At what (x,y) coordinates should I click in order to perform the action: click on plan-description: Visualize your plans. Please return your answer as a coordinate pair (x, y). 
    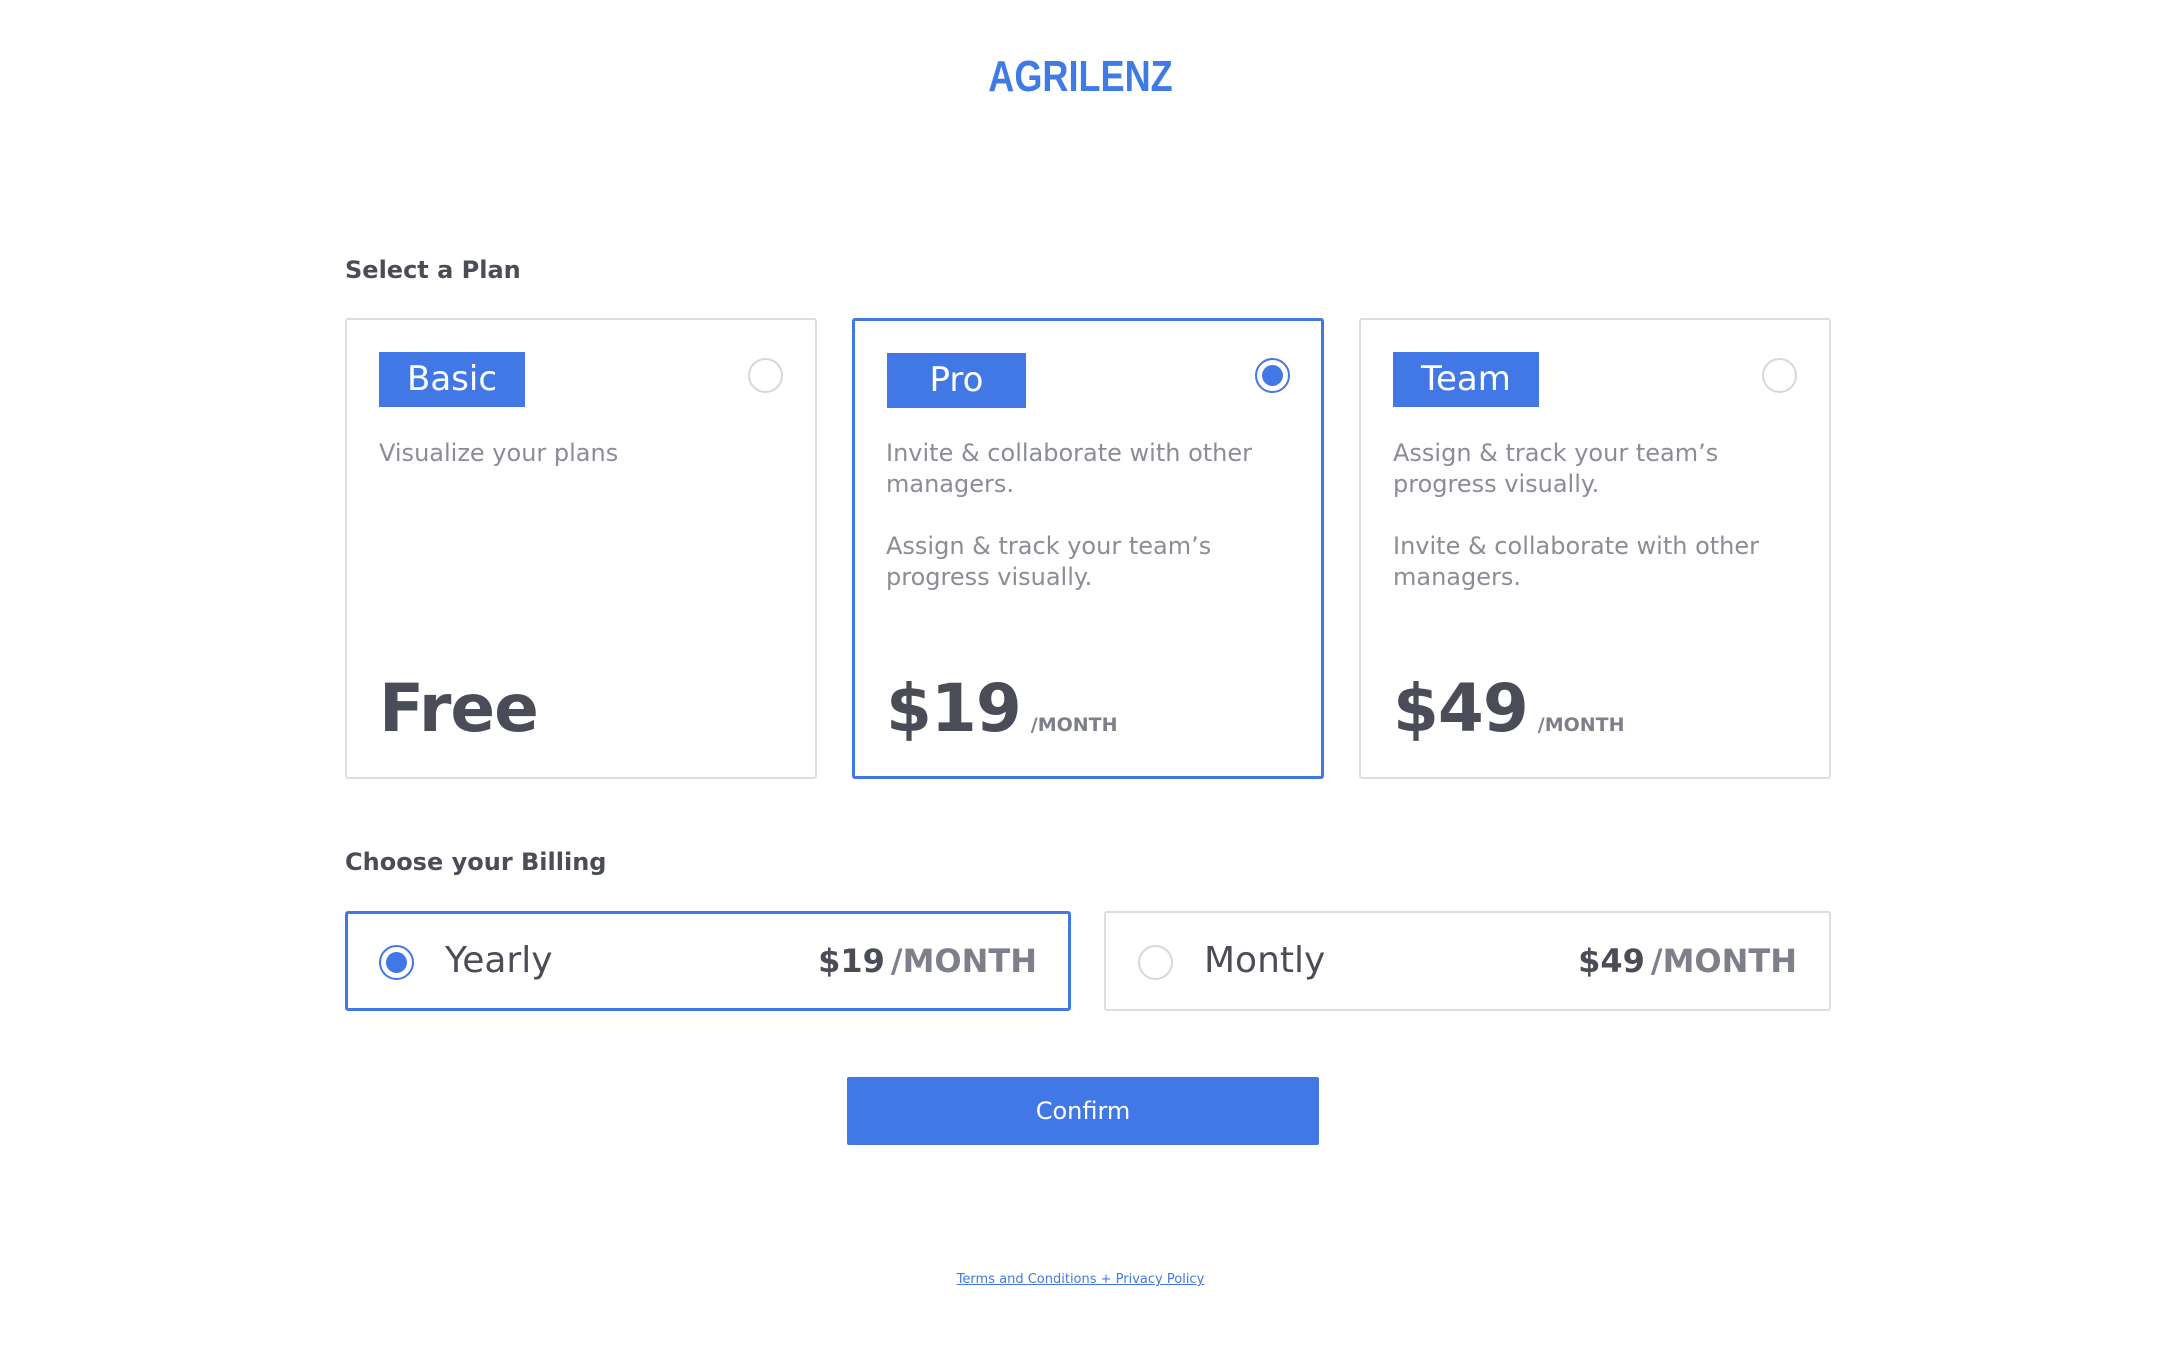
    Looking at the image, I should click on (569, 453).